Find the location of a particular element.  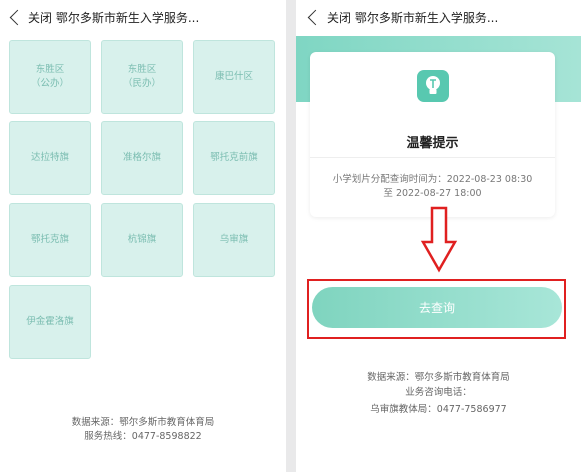

district-sub: （民办） is located at coordinates (141, 83).